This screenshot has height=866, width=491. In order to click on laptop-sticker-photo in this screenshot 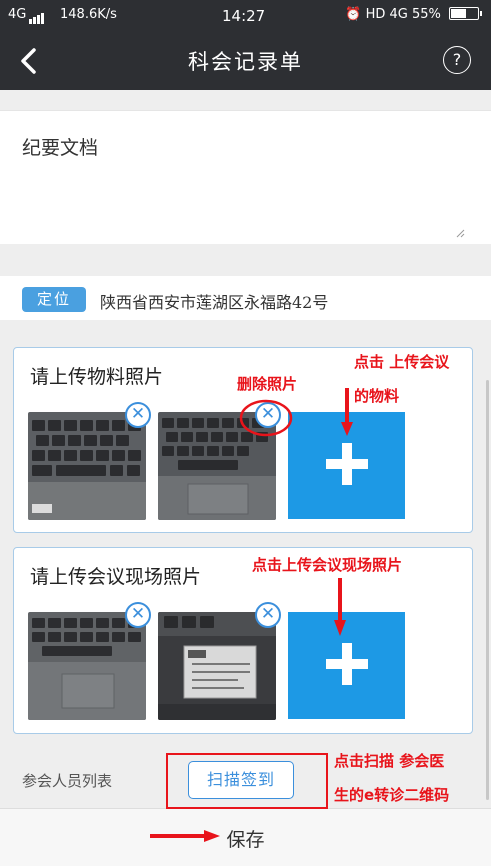, I will do `click(217, 666)`.